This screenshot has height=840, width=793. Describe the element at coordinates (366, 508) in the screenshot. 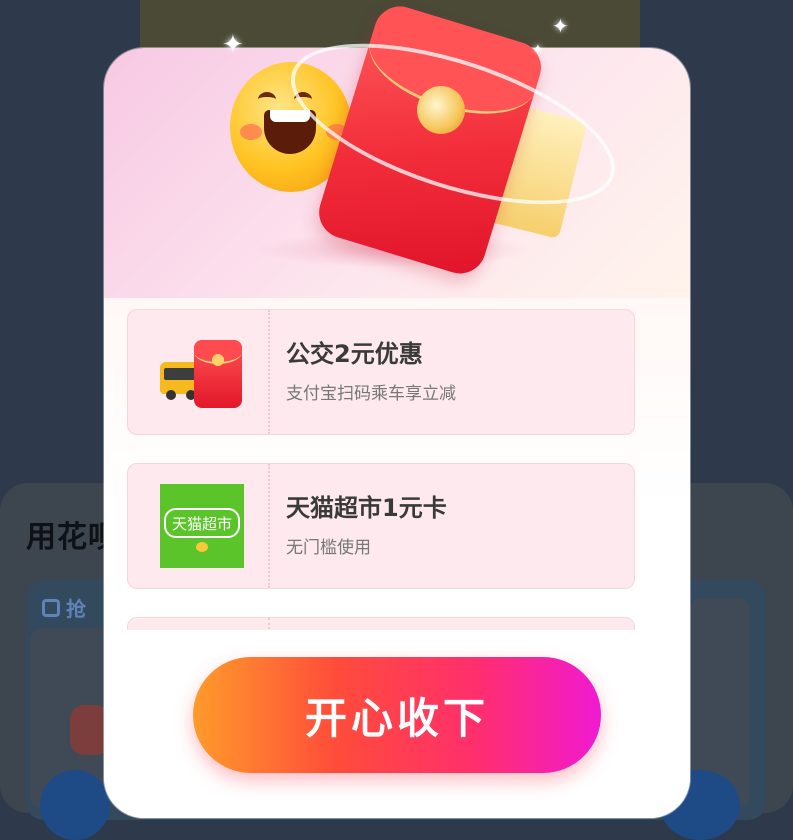

I see `coupon-title: 天猫超市1元卡` at that location.